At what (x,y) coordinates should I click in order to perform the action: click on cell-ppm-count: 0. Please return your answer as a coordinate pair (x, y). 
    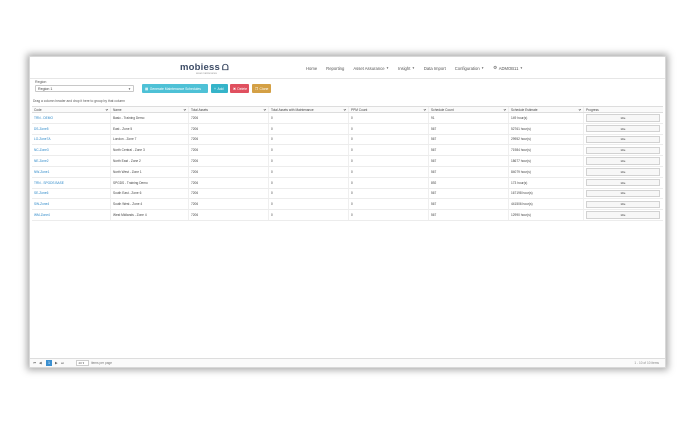
    Looking at the image, I should click on (389, 139).